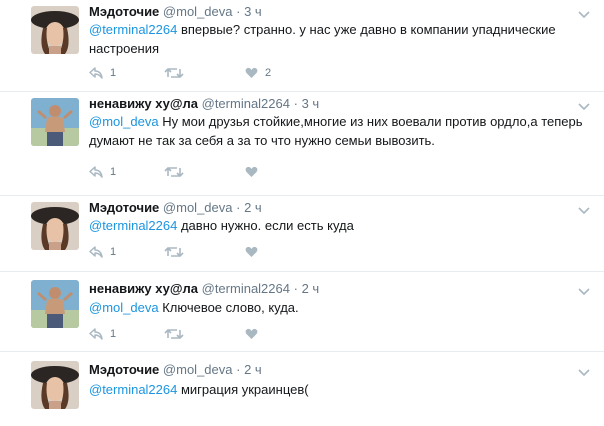 The image size is (604, 426). What do you see at coordinates (228, 307) in the screenshot?
I see `tweet-body-text: Ключевое слово, куда.` at bounding box center [228, 307].